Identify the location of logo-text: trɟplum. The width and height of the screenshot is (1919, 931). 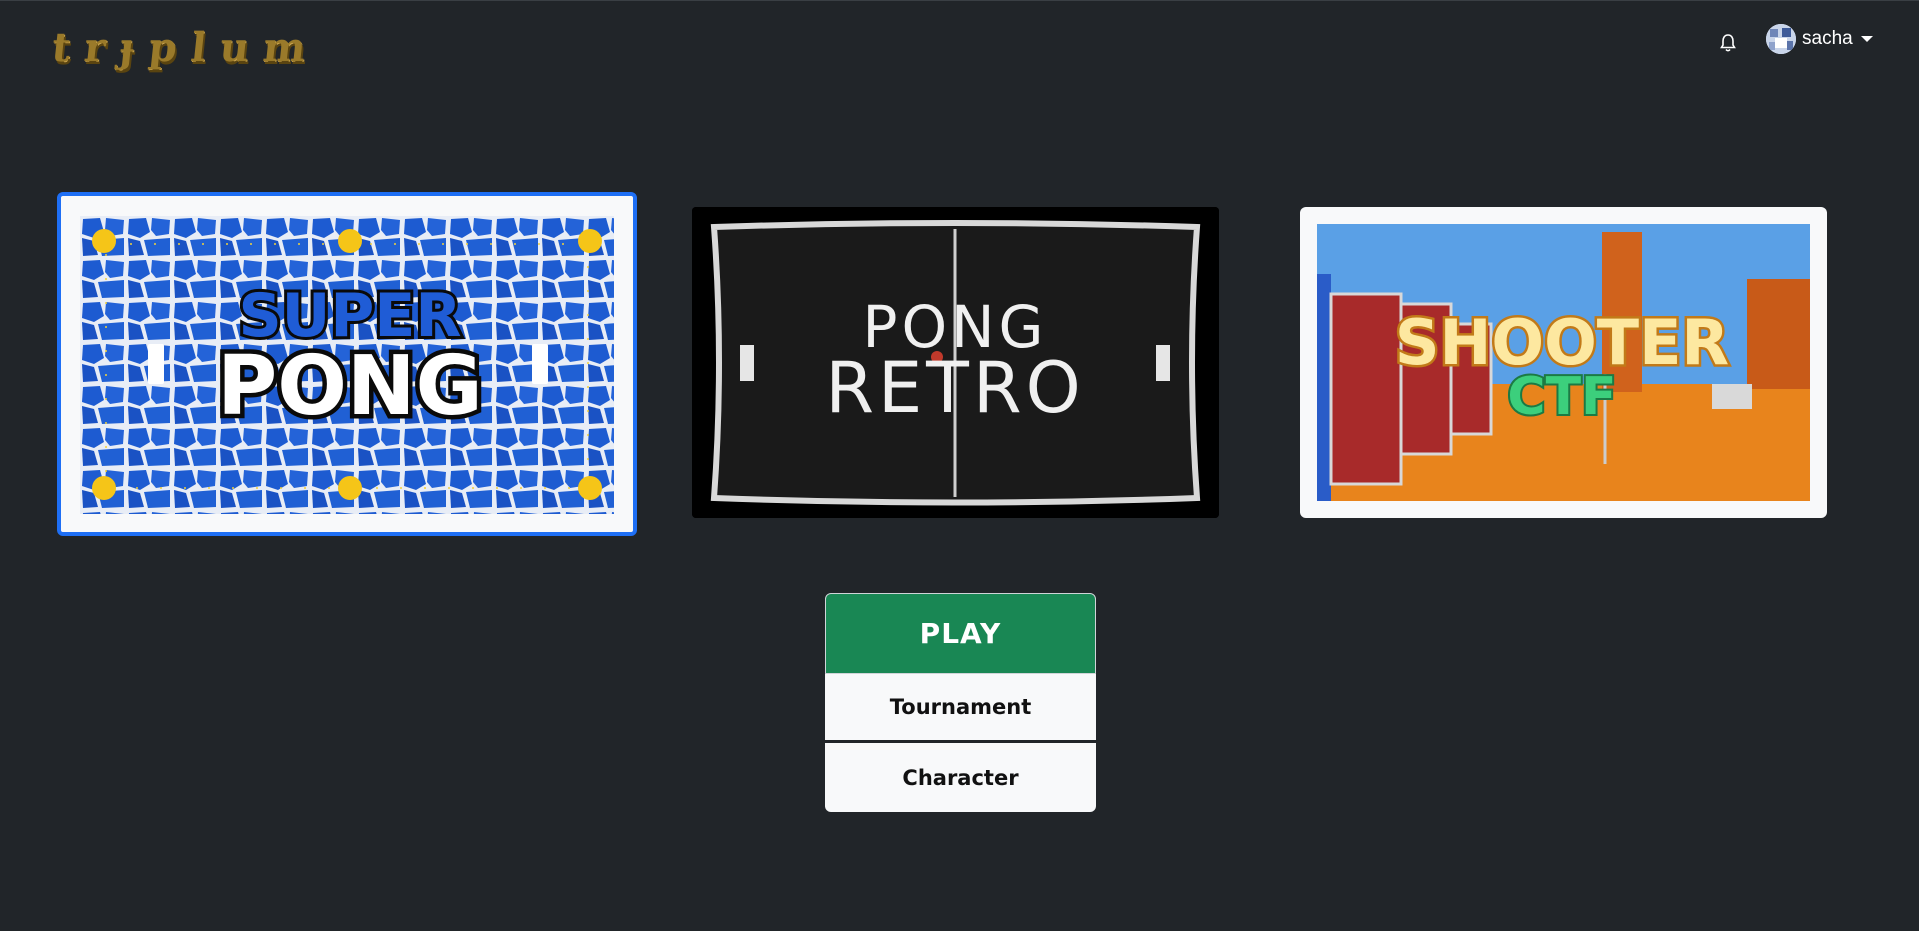
(186, 47).